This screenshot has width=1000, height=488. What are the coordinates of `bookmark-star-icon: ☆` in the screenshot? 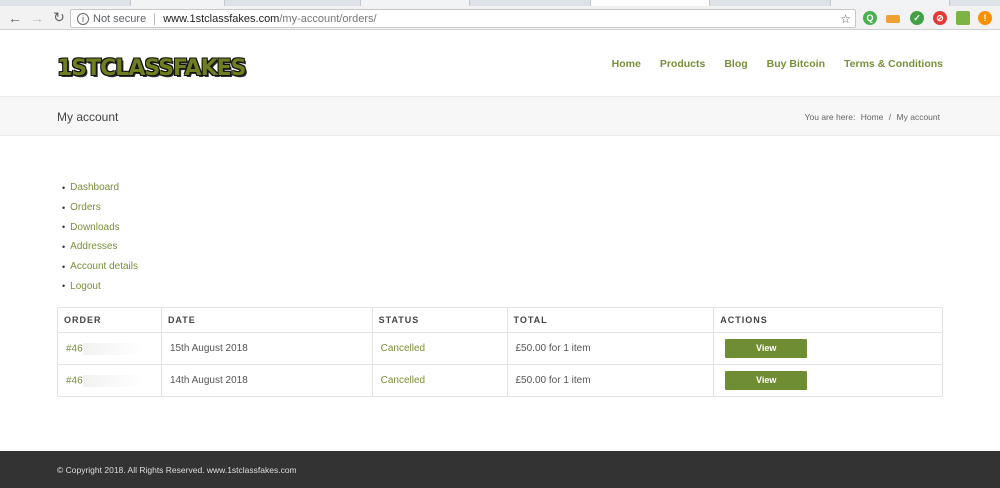 It's located at (845, 19).